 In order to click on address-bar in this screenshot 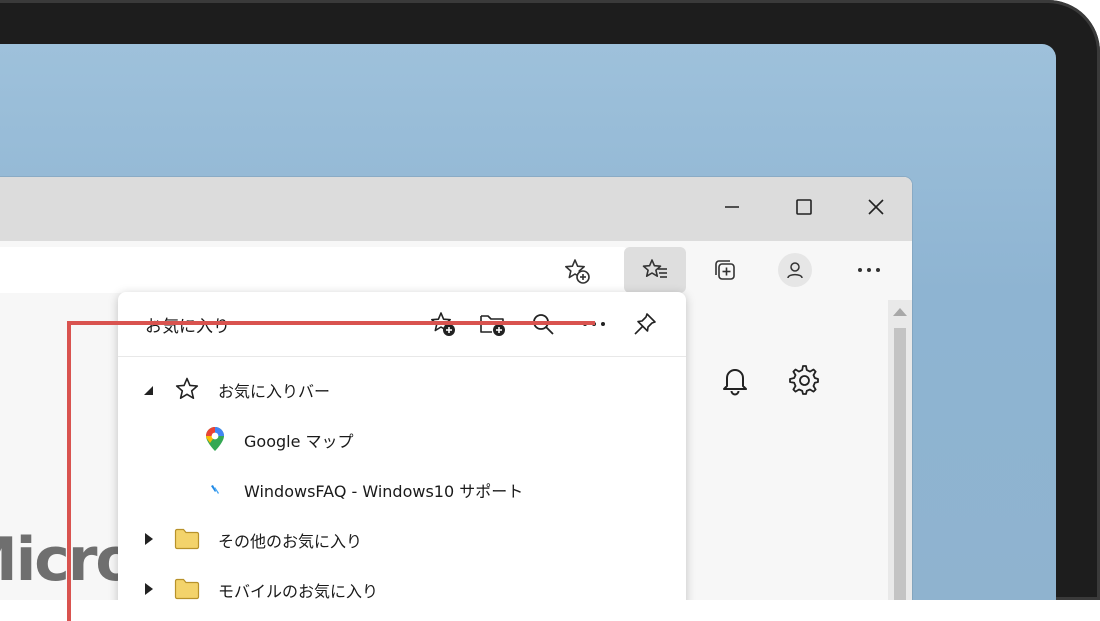, I will do `click(315, 270)`.